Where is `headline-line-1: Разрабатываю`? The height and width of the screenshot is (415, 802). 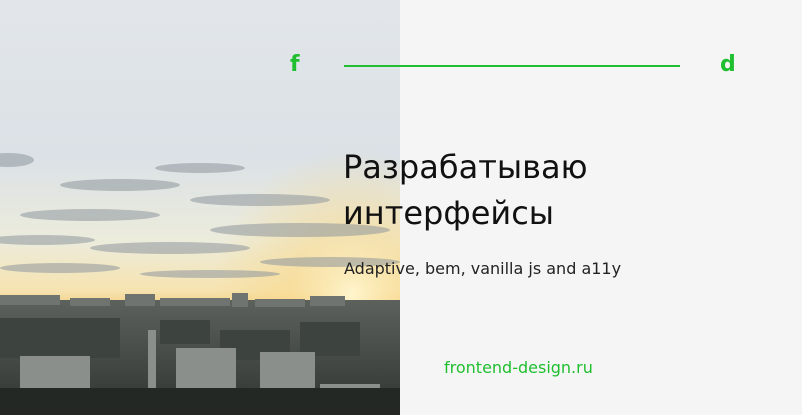
headline-line-1: Разрабатываю is located at coordinates (465, 167).